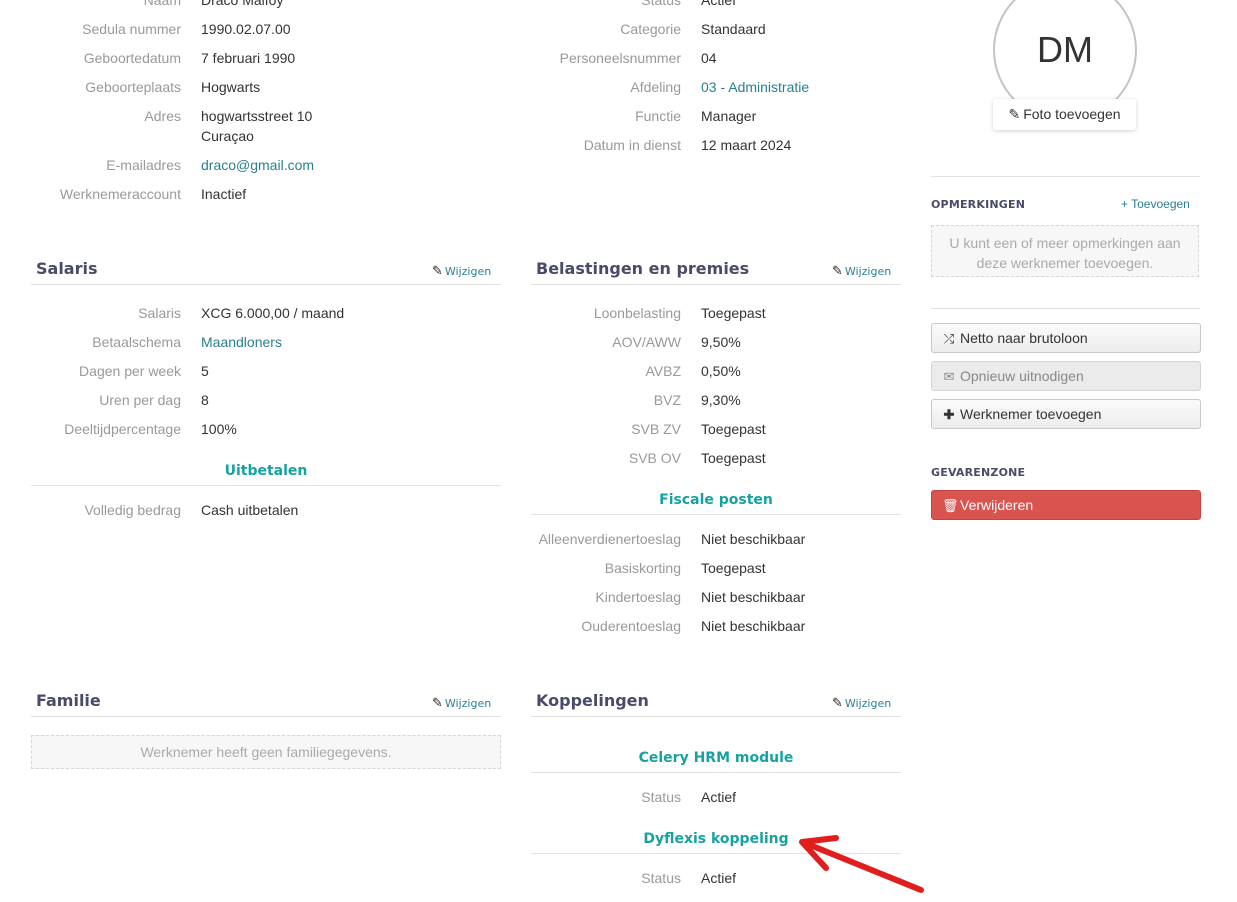  I want to click on label-werknemeraccount: Werknemeraccount, so click(120, 194).